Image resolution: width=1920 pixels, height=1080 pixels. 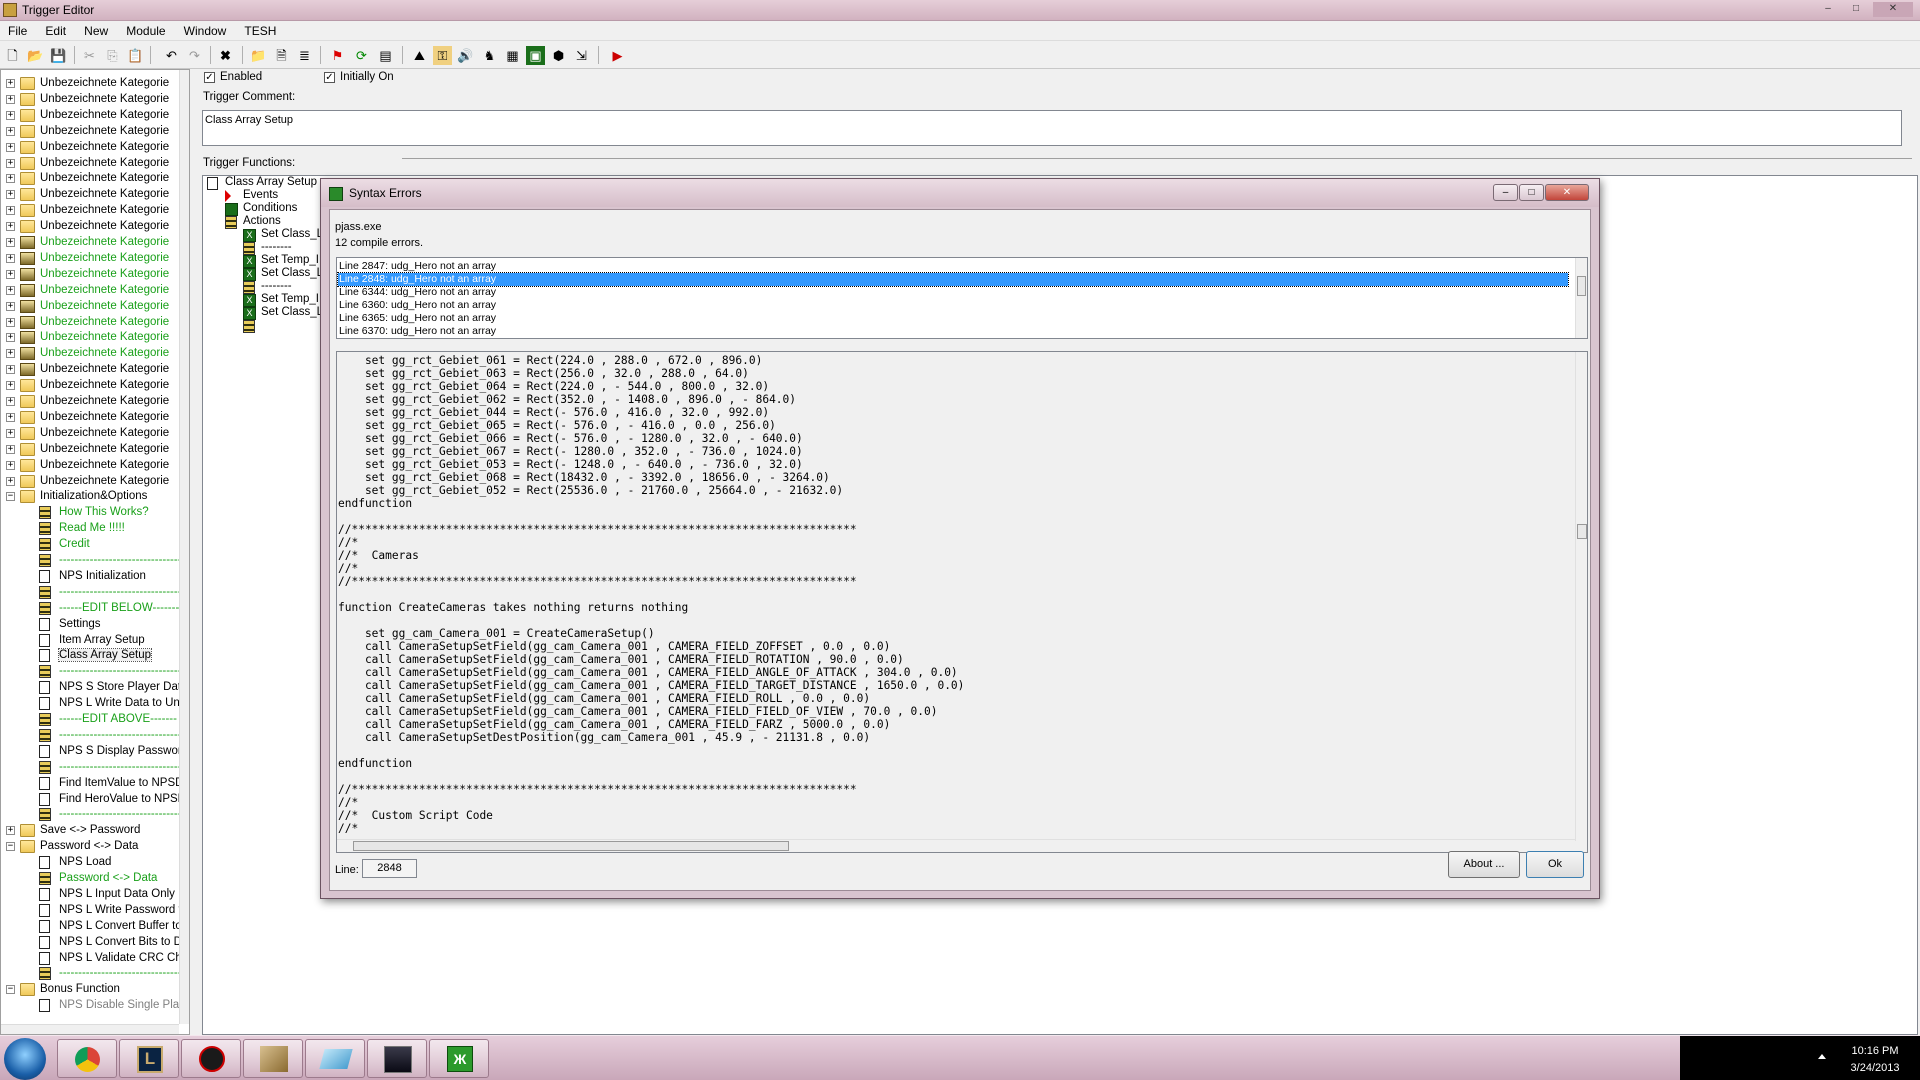 I want to click on redo-icon: ↷, so click(x=194, y=55).